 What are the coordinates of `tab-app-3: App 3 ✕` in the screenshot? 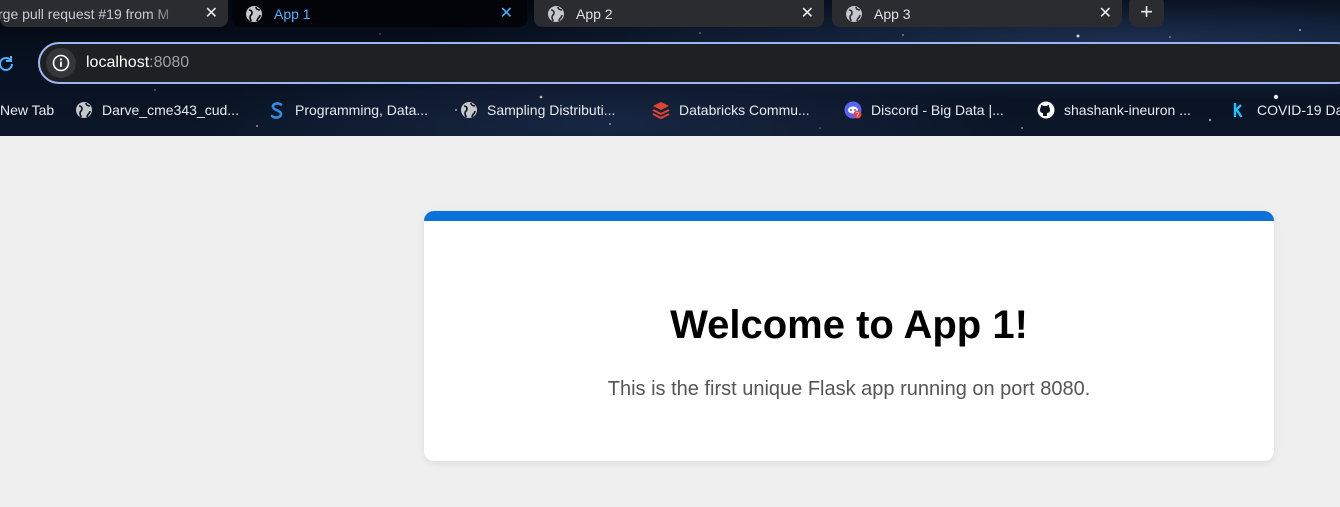 It's located at (977, 13).